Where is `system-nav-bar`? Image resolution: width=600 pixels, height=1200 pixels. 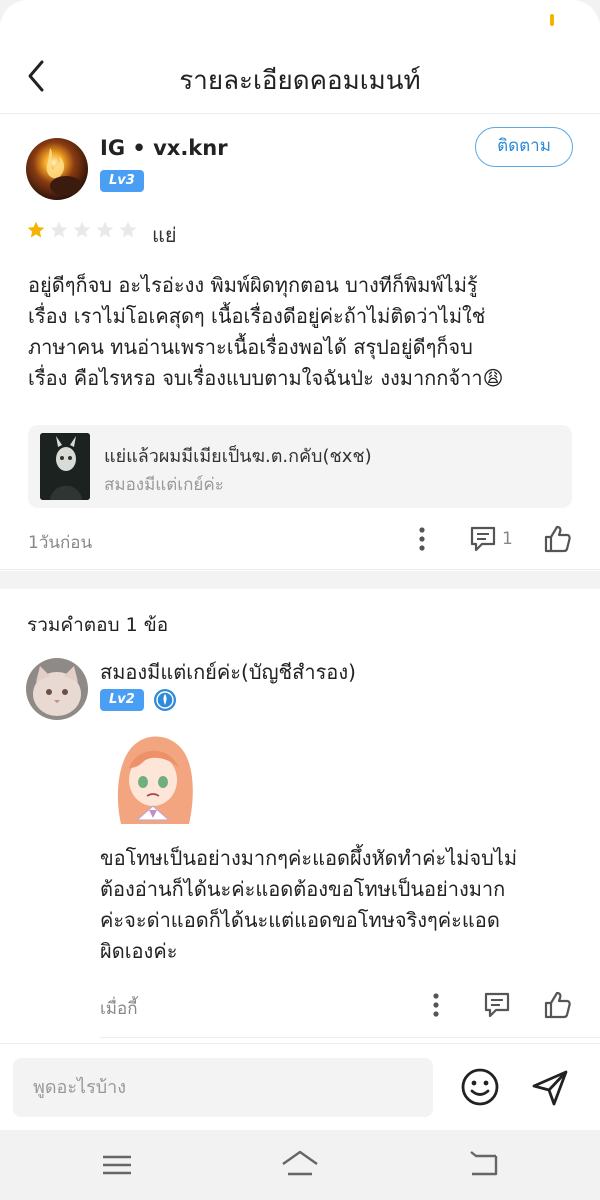
system-nav-bar is located at coordinates (300, 1165).